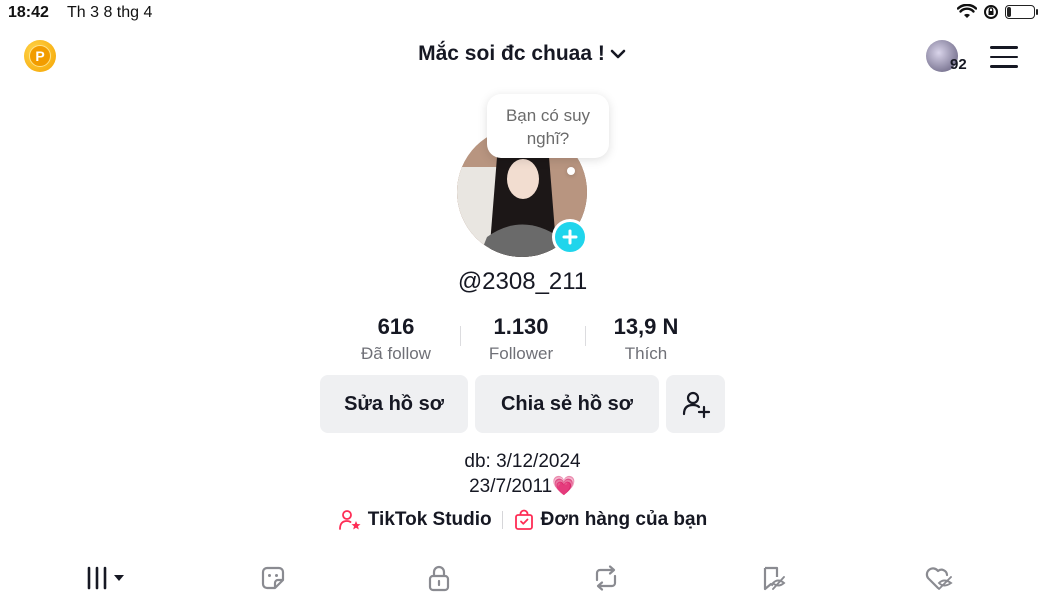  Describe the element at coordinates (567, 404) in the screenshot. I see `share-profile-button: Chia sẻ hồ sơ` at that location.